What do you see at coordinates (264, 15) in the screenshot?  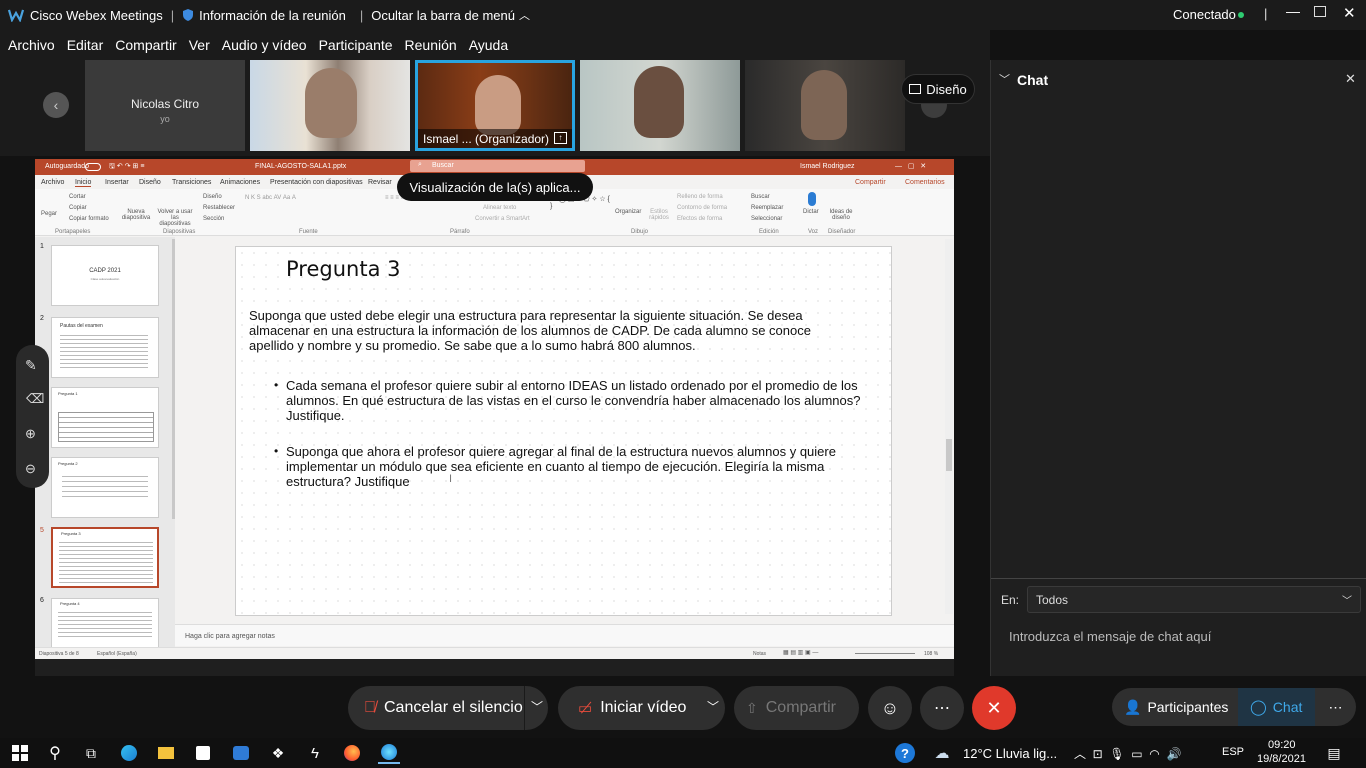 I see `meeting-info-button: Información de la reunión` at bounding box center [264, 15].